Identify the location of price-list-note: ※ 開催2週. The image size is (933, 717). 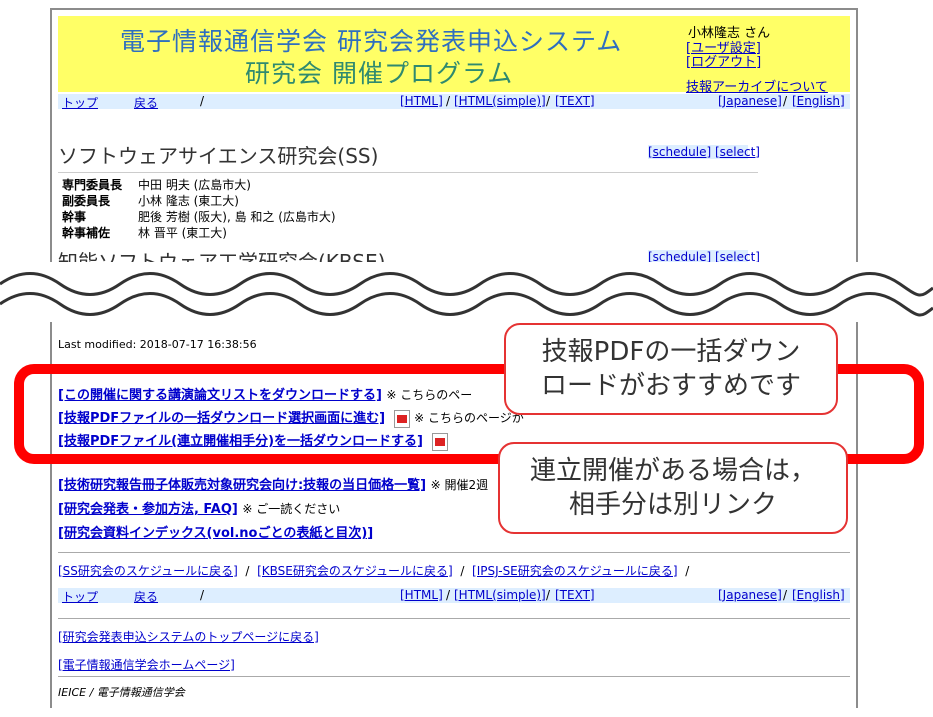
(459, 485).